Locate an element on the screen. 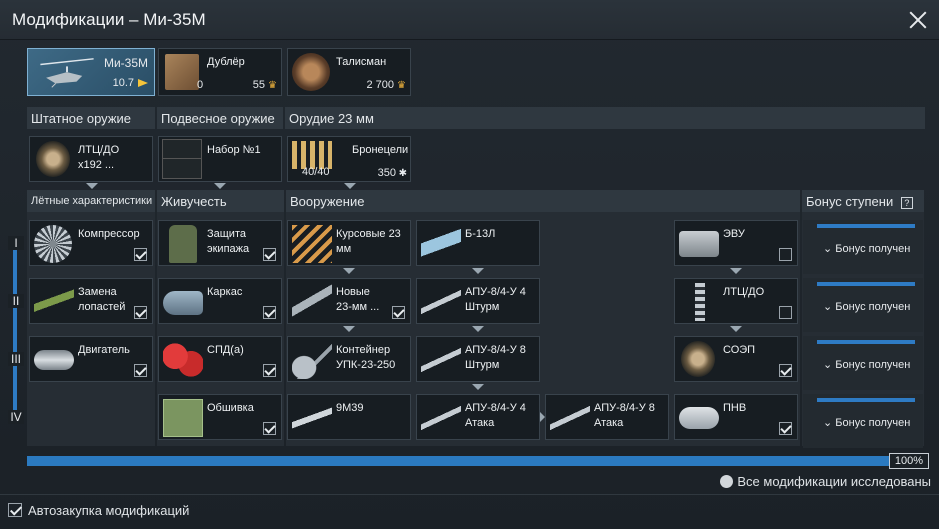 The height and width of the screenshot is (529, 939). talisman-label: Талисман is located at coordinates (361, 62).